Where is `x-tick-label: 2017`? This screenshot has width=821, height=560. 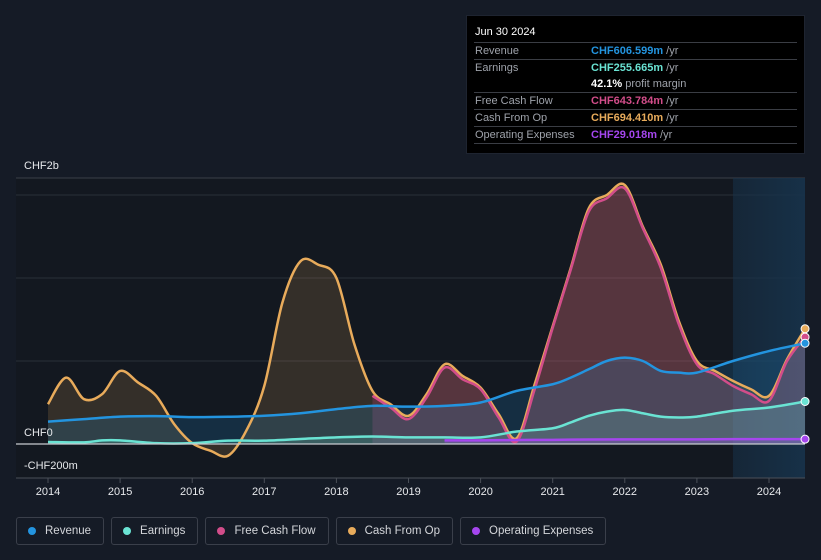 x-tick-label: 2017 is located at coordinates (264, 492).